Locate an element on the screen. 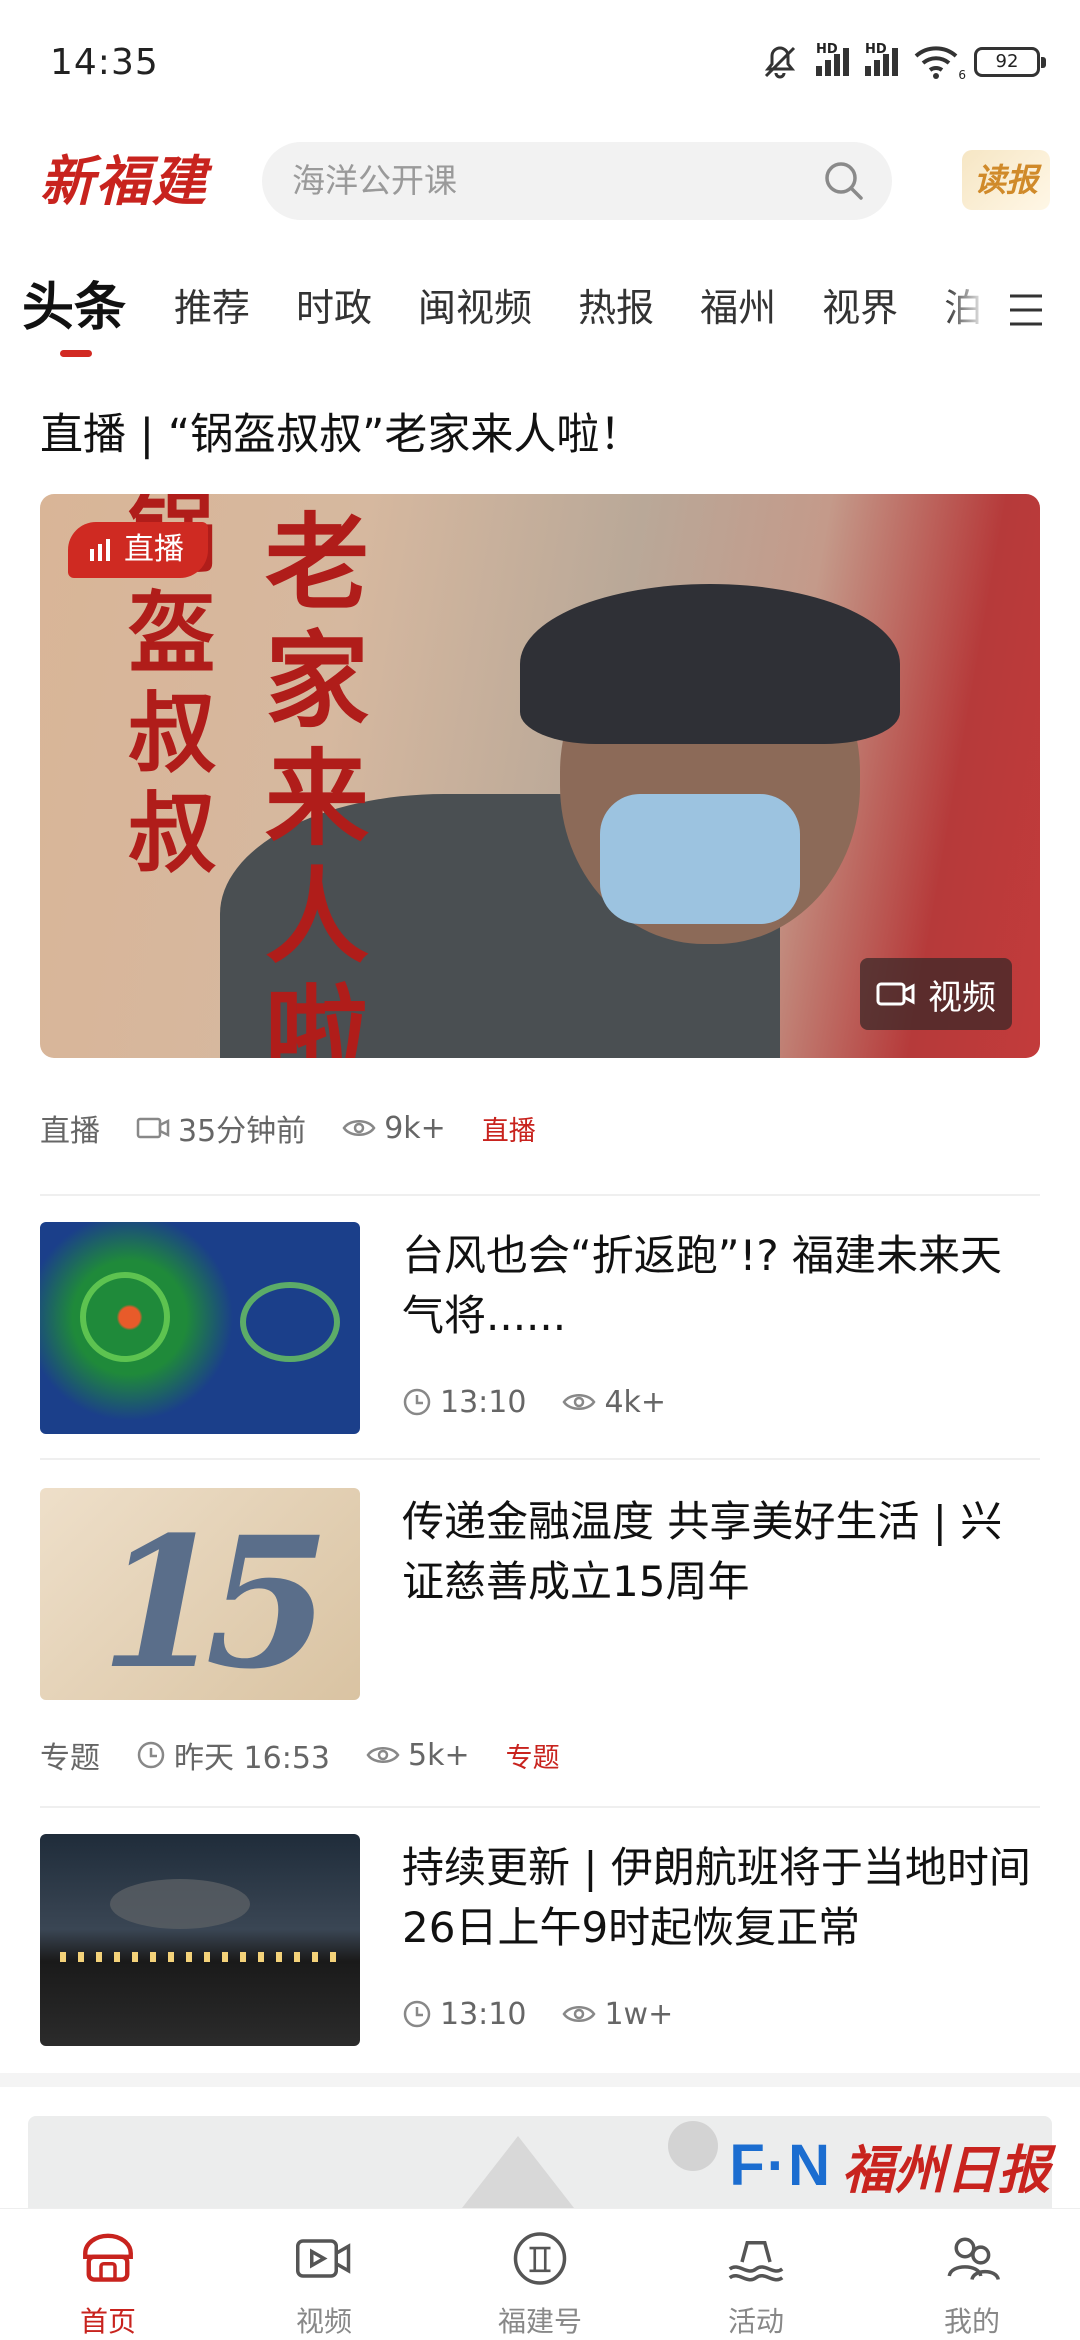  thumbnail-number: 15 is located at coordinates (215, 1599).